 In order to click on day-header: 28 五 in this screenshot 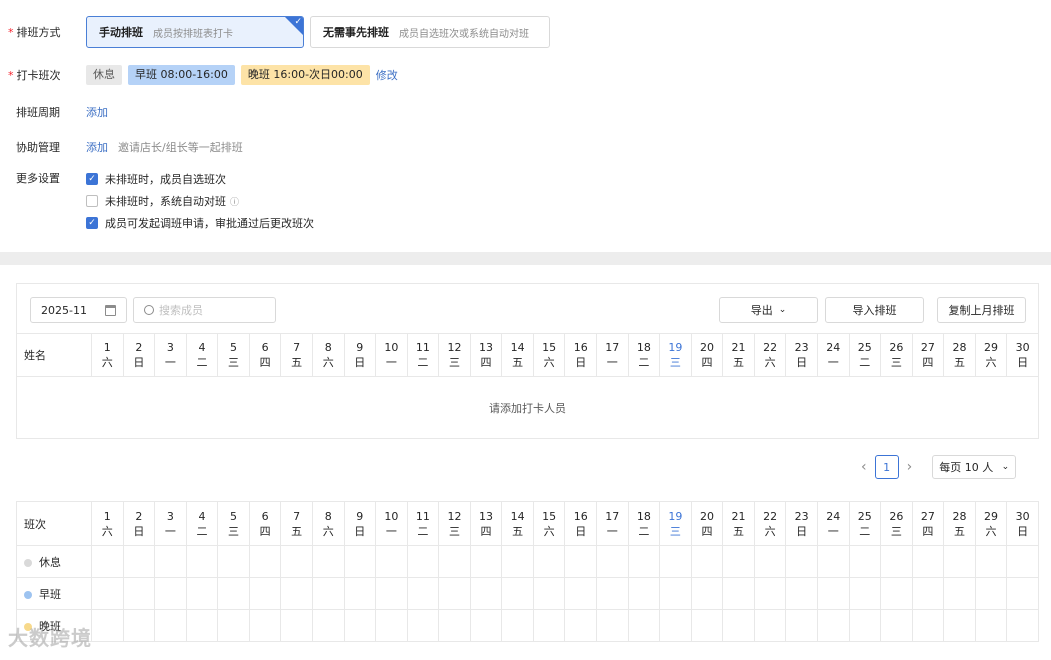, I will do `click(959, 355)`.